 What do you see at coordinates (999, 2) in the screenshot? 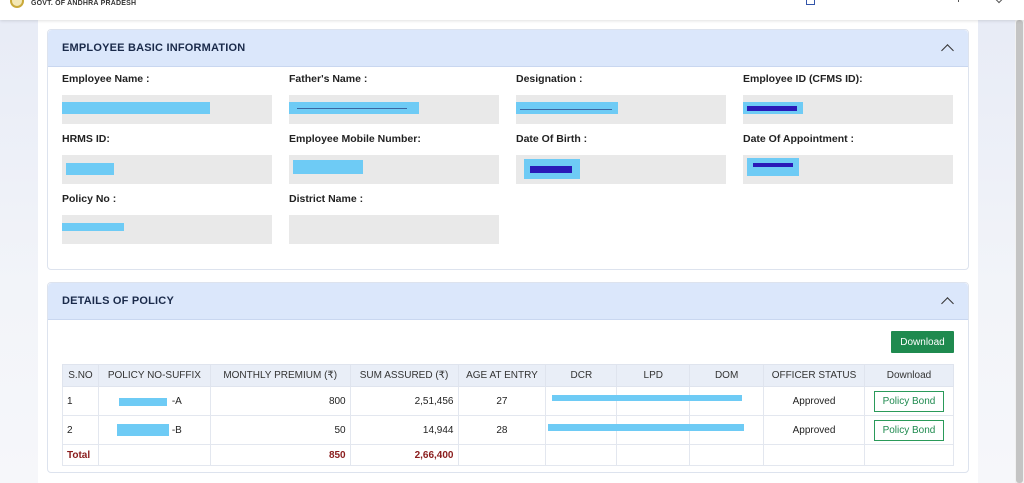
I see `chevron-down-icon` at bounding box center [999, 2].